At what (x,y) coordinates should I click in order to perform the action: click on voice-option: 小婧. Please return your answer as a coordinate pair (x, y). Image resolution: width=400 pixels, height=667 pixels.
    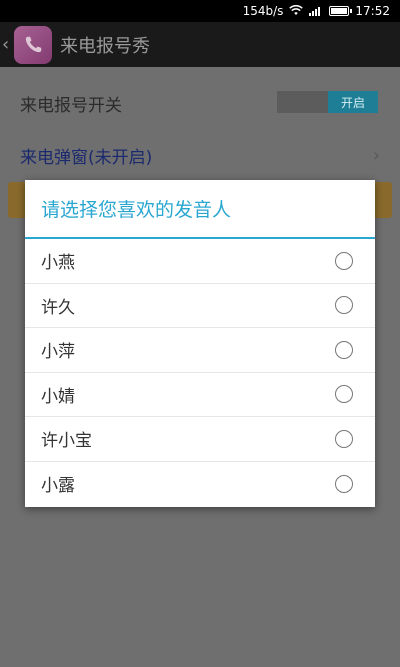
    Looking at the image, I should click on (200, 395).